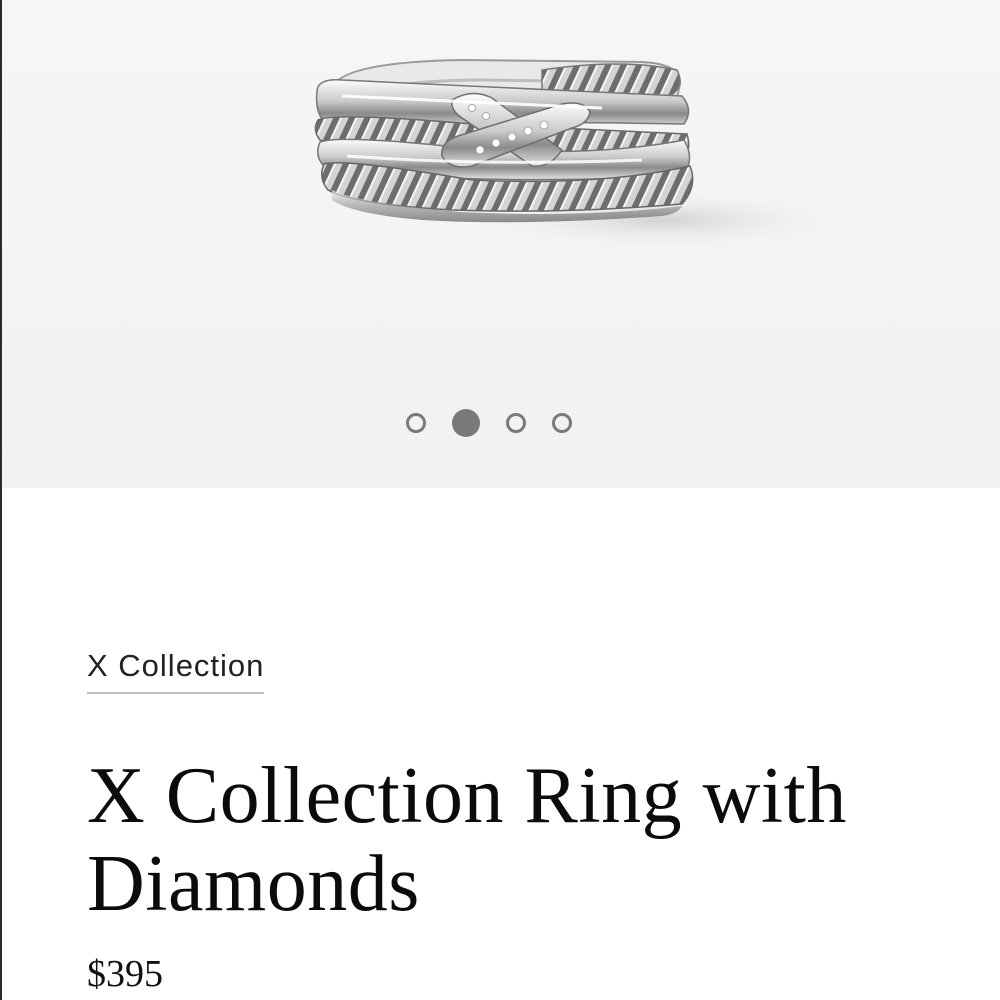  What do you see at coordinates (495, 423) in the screenshot?
I see `carousel-dots` at bounding box center [495, 423].